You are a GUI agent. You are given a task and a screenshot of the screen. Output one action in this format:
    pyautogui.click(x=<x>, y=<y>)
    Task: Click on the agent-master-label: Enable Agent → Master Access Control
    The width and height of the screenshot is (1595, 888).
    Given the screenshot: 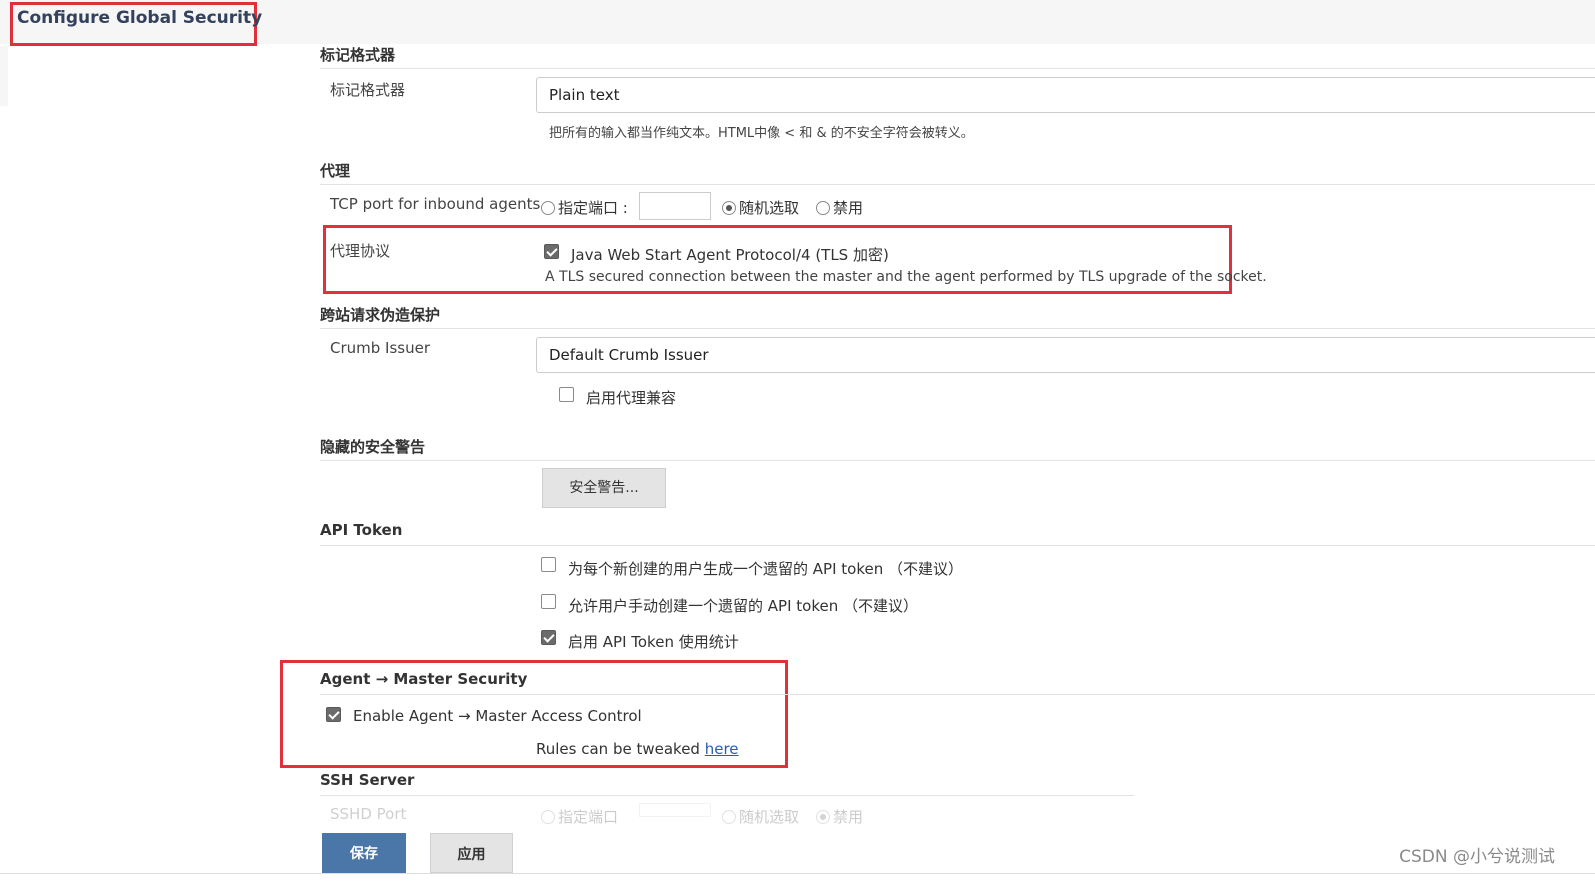 What is the action you would take?
    pyautogui.click(x=497, y=716)
    